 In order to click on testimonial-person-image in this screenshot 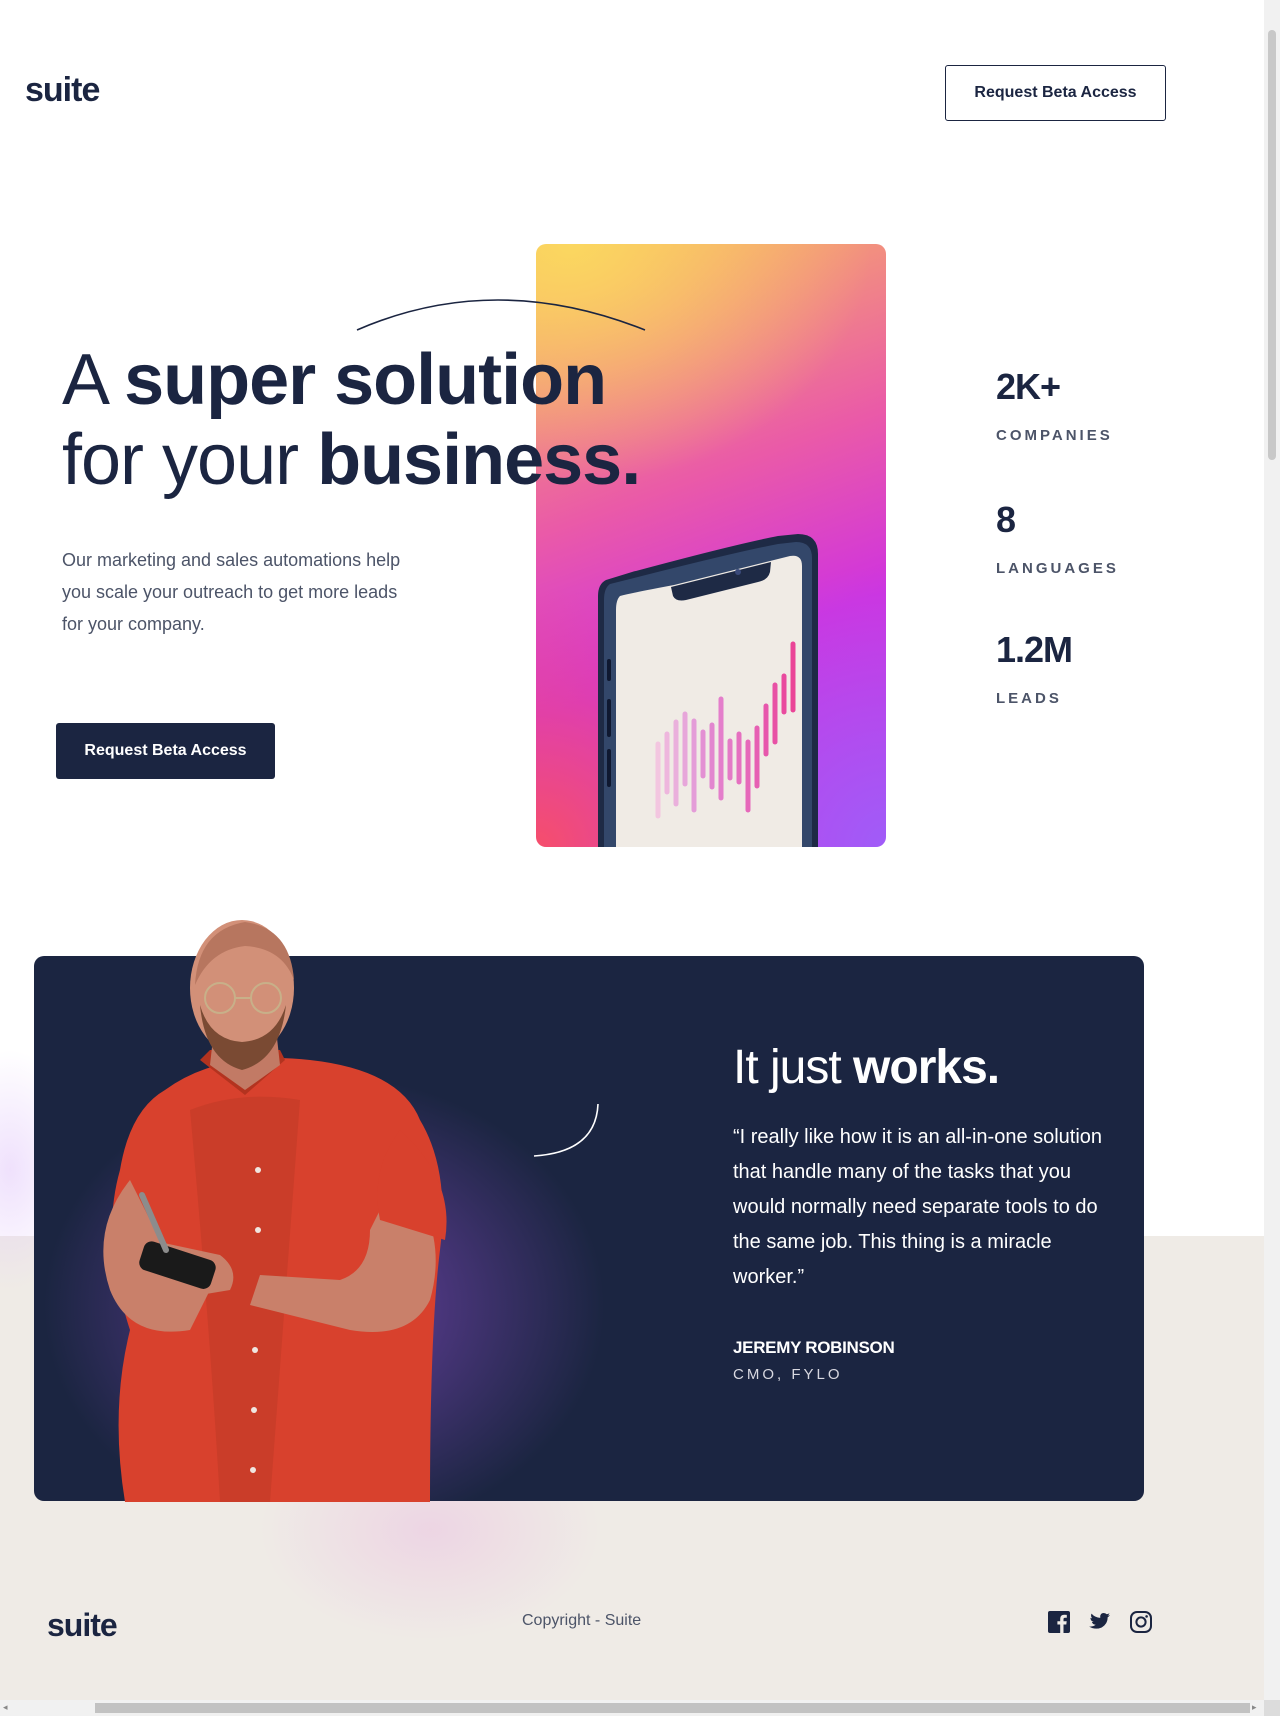, I will do `click(275, 1211)`.